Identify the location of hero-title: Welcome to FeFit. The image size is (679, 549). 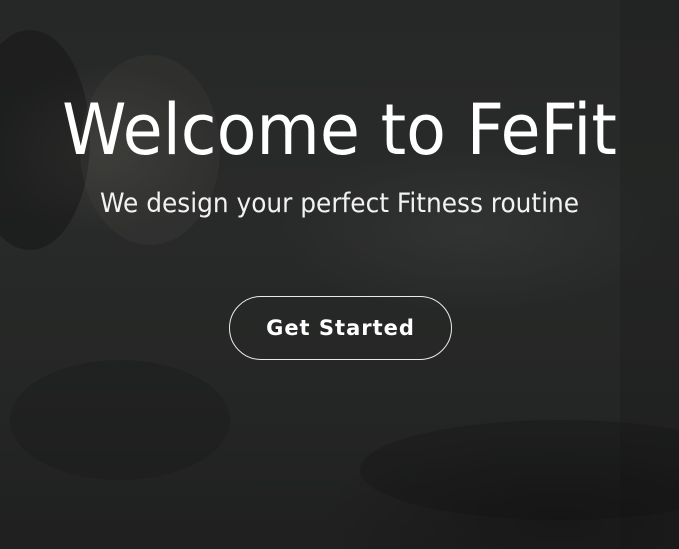
(339, 130).